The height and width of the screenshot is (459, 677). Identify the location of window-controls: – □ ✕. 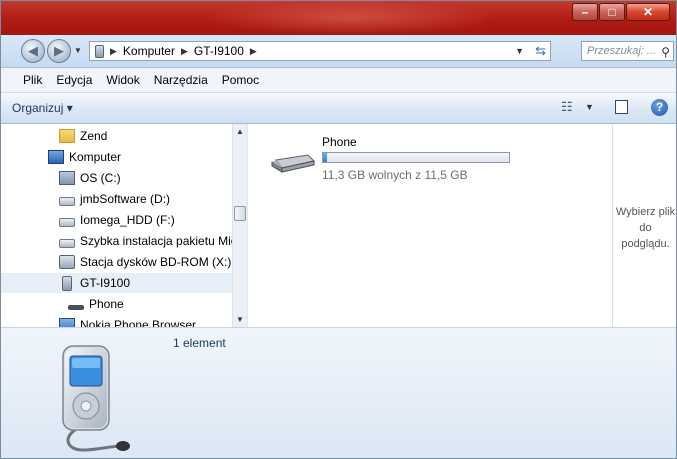
(620, 13).